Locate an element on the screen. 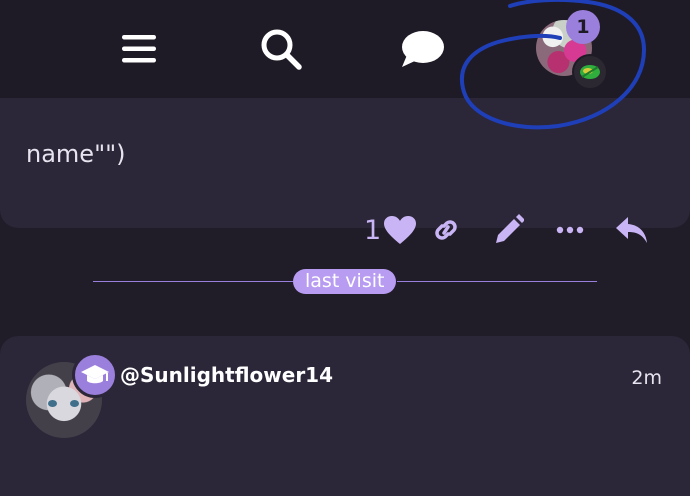  divider-line-right is located at coordinates (497, 281).